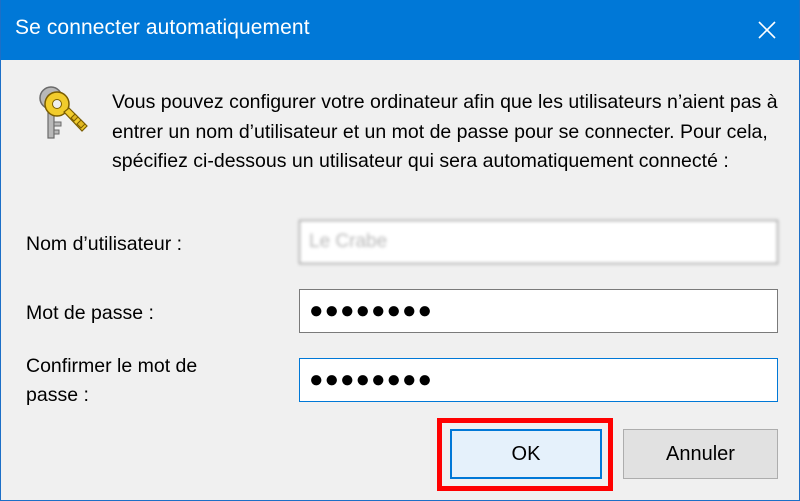 This screenshot has height=501, width=800. Describe the element at coordinates (400, 30) in the screenshot. I see `title-bar: Se connecter automatiquement` at that location.